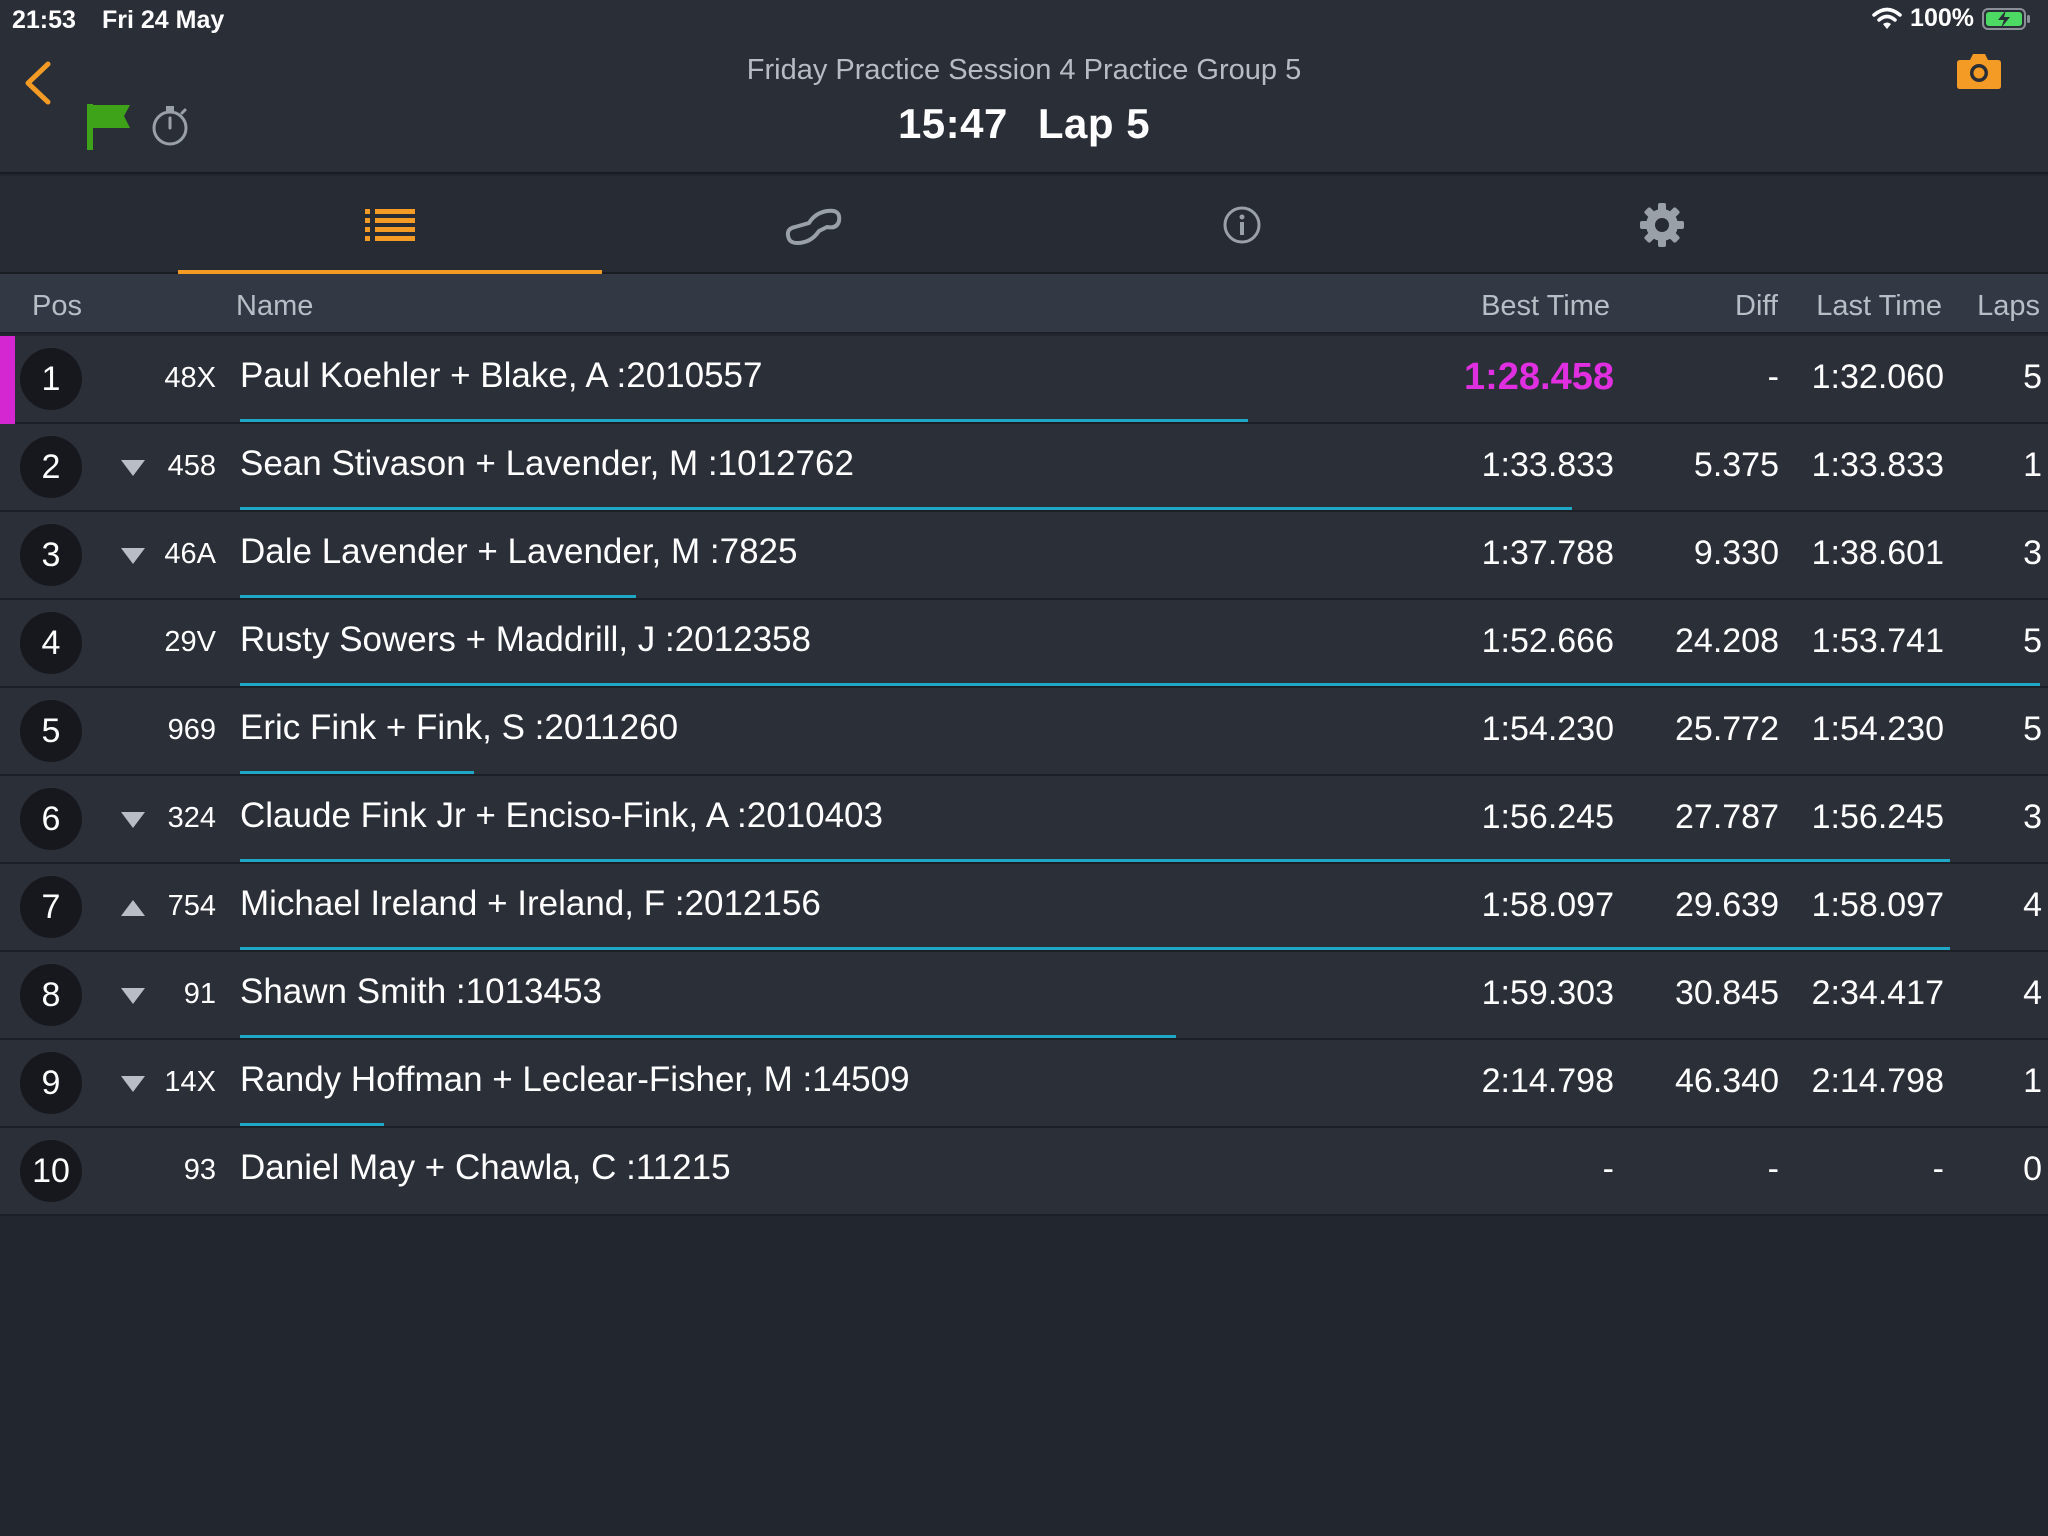 The width and height of the screenshot is (2048, 1536). I want to click on gap-diff: 24.208, so click(1727, 641).